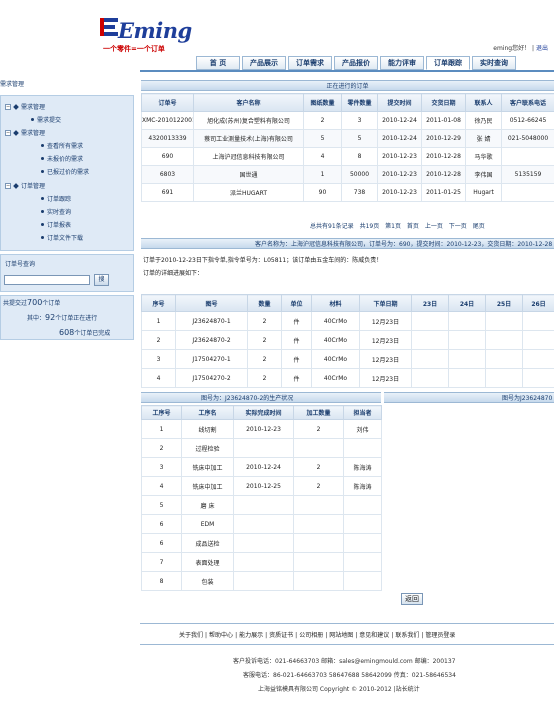 The width and height of the screenshot is (554, 702). Describe the element at coordinates (347, 102) in the screenshot. I see `table-header-row: 订单号 客户名称 图纸数量 零件数量 提交时间 交货日期 联系人 客户联系电话` at that location.